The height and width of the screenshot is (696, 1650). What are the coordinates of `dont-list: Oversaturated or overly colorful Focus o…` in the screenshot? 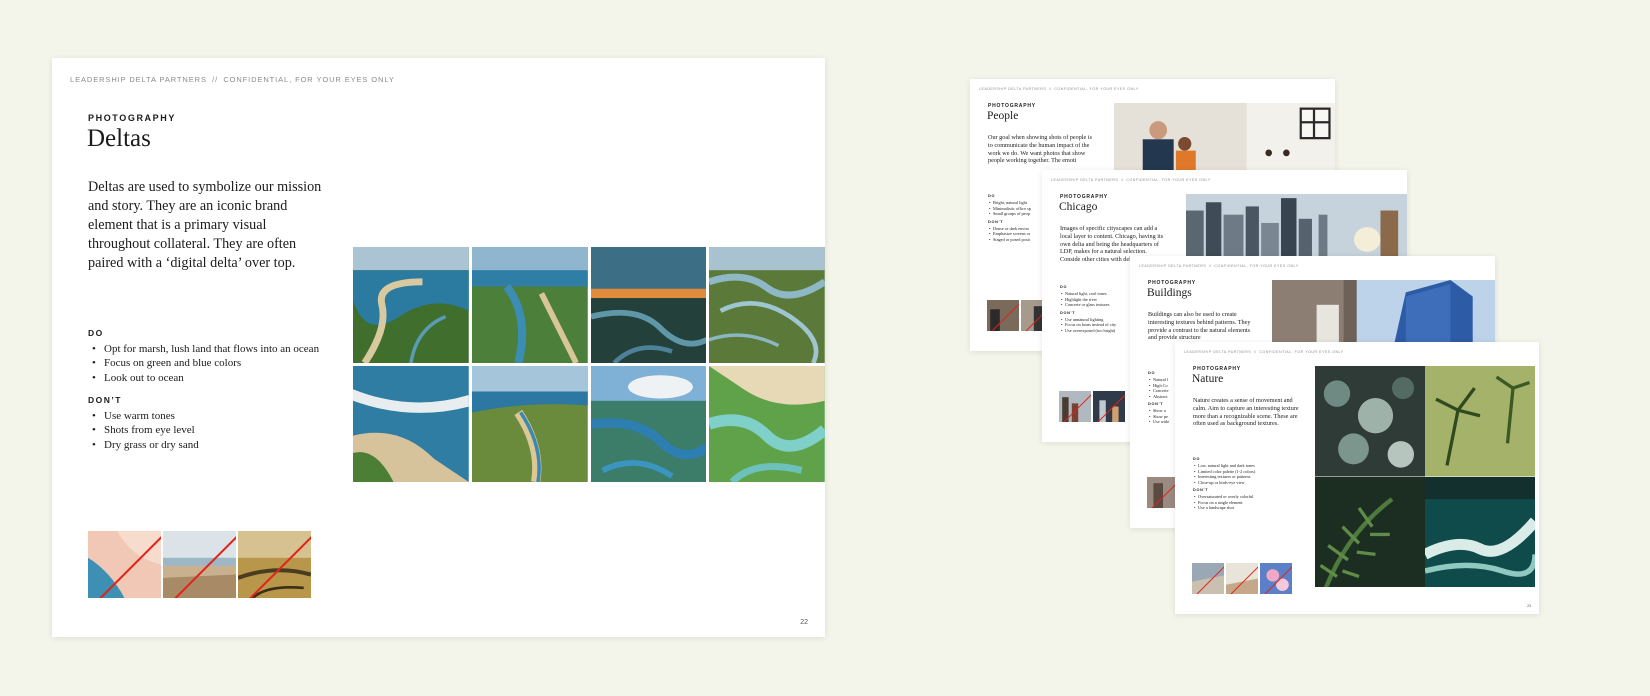 It's located at (1248, 502).